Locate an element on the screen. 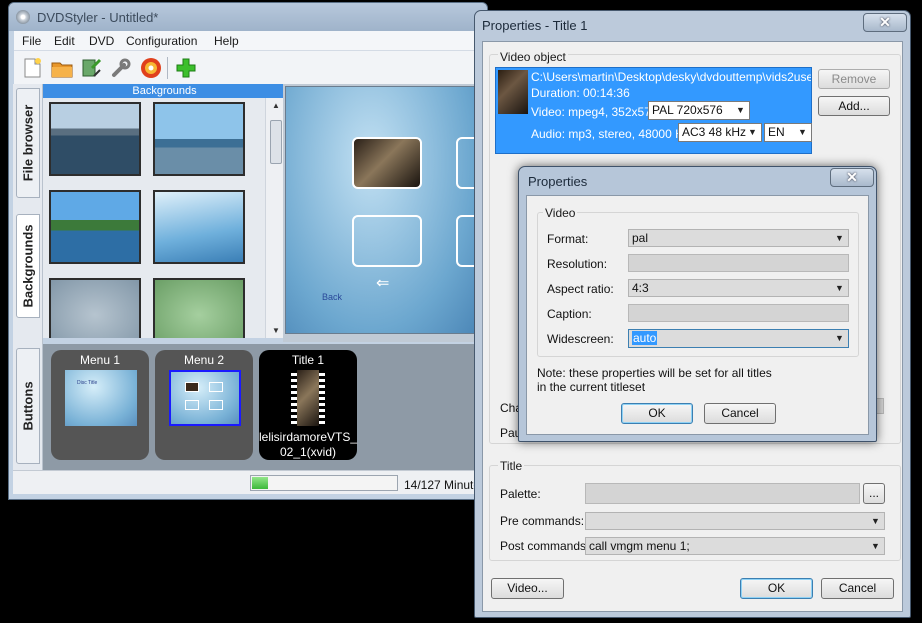 This screenshot has height=623, width=922. palette-field is located at coordinates (722, 493).